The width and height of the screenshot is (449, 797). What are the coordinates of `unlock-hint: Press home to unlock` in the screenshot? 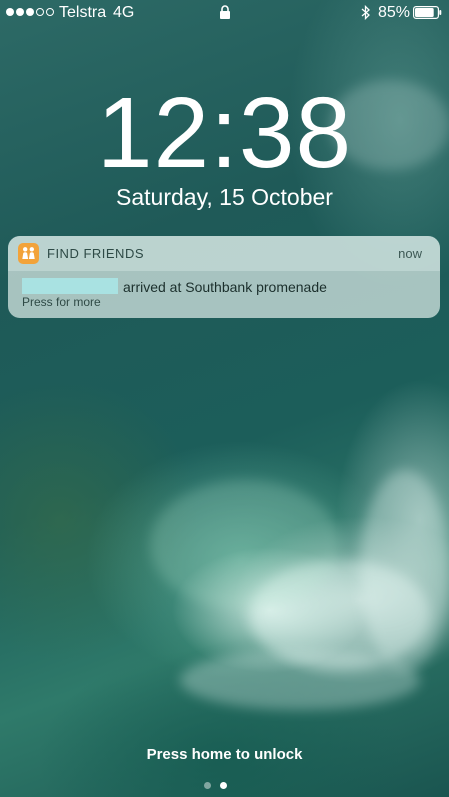 It's located at (224, 754).